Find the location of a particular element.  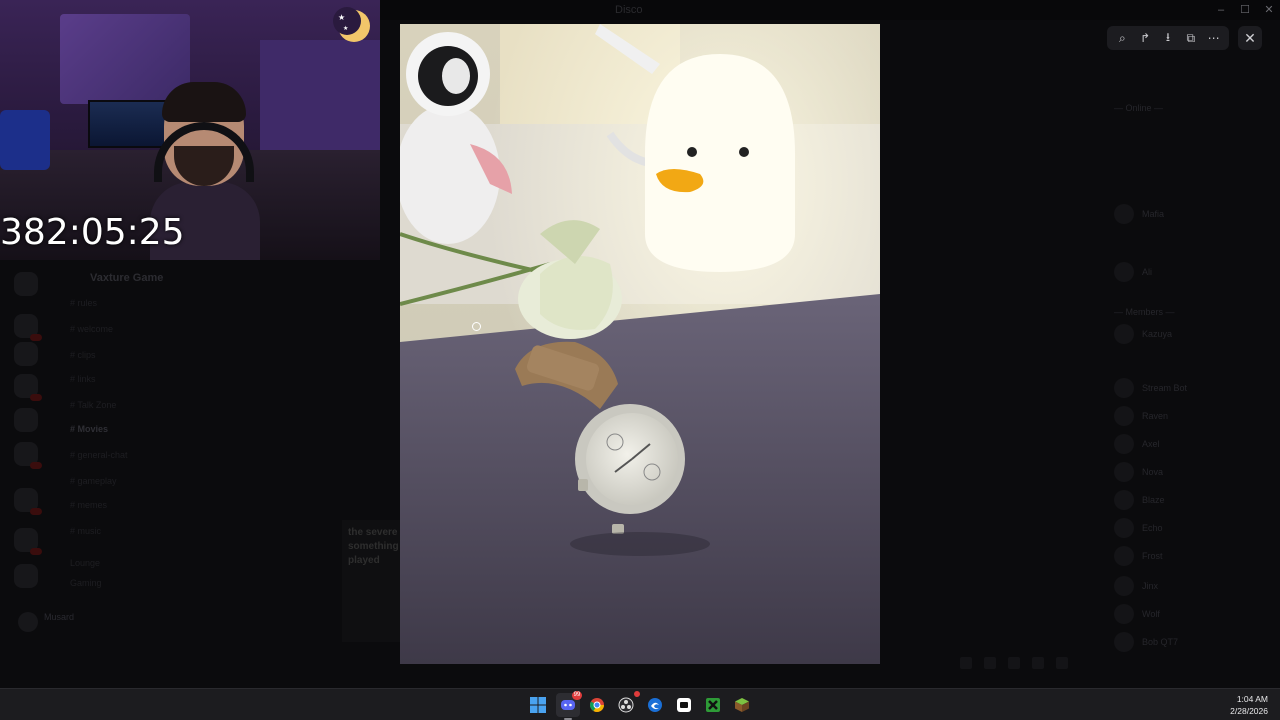

apps-icon is located at coordinates (1062, 663).